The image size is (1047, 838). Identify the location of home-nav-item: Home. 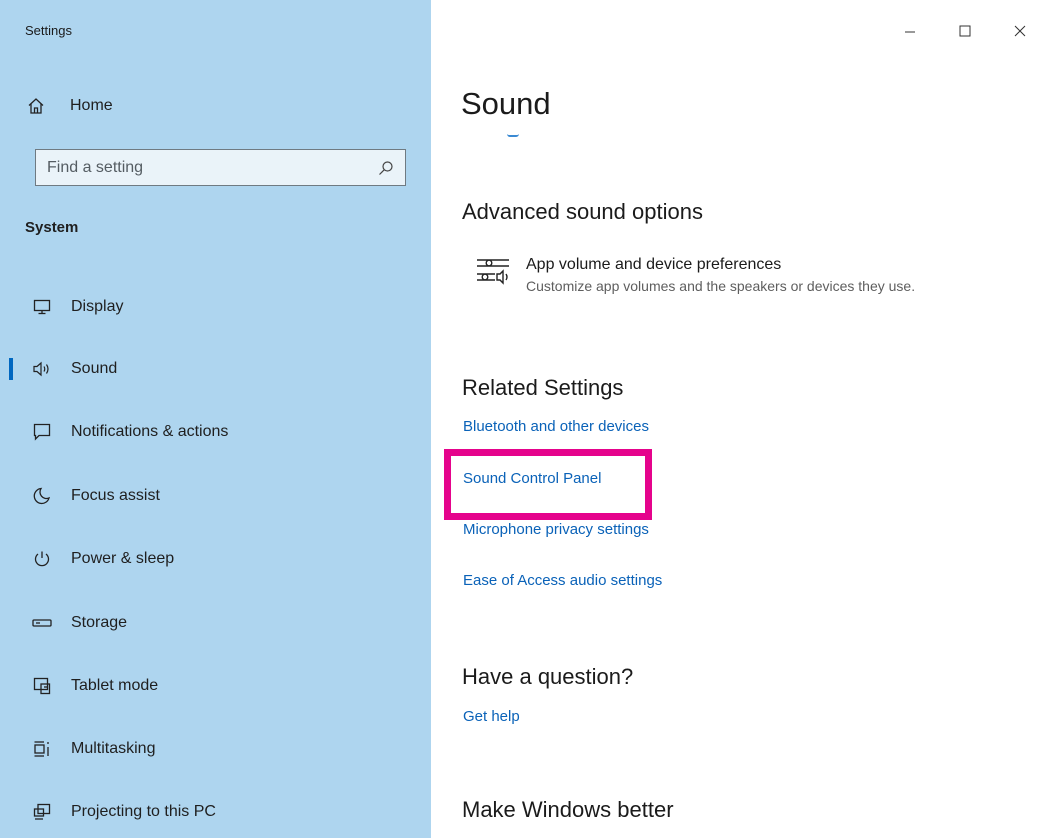
(69, 106).